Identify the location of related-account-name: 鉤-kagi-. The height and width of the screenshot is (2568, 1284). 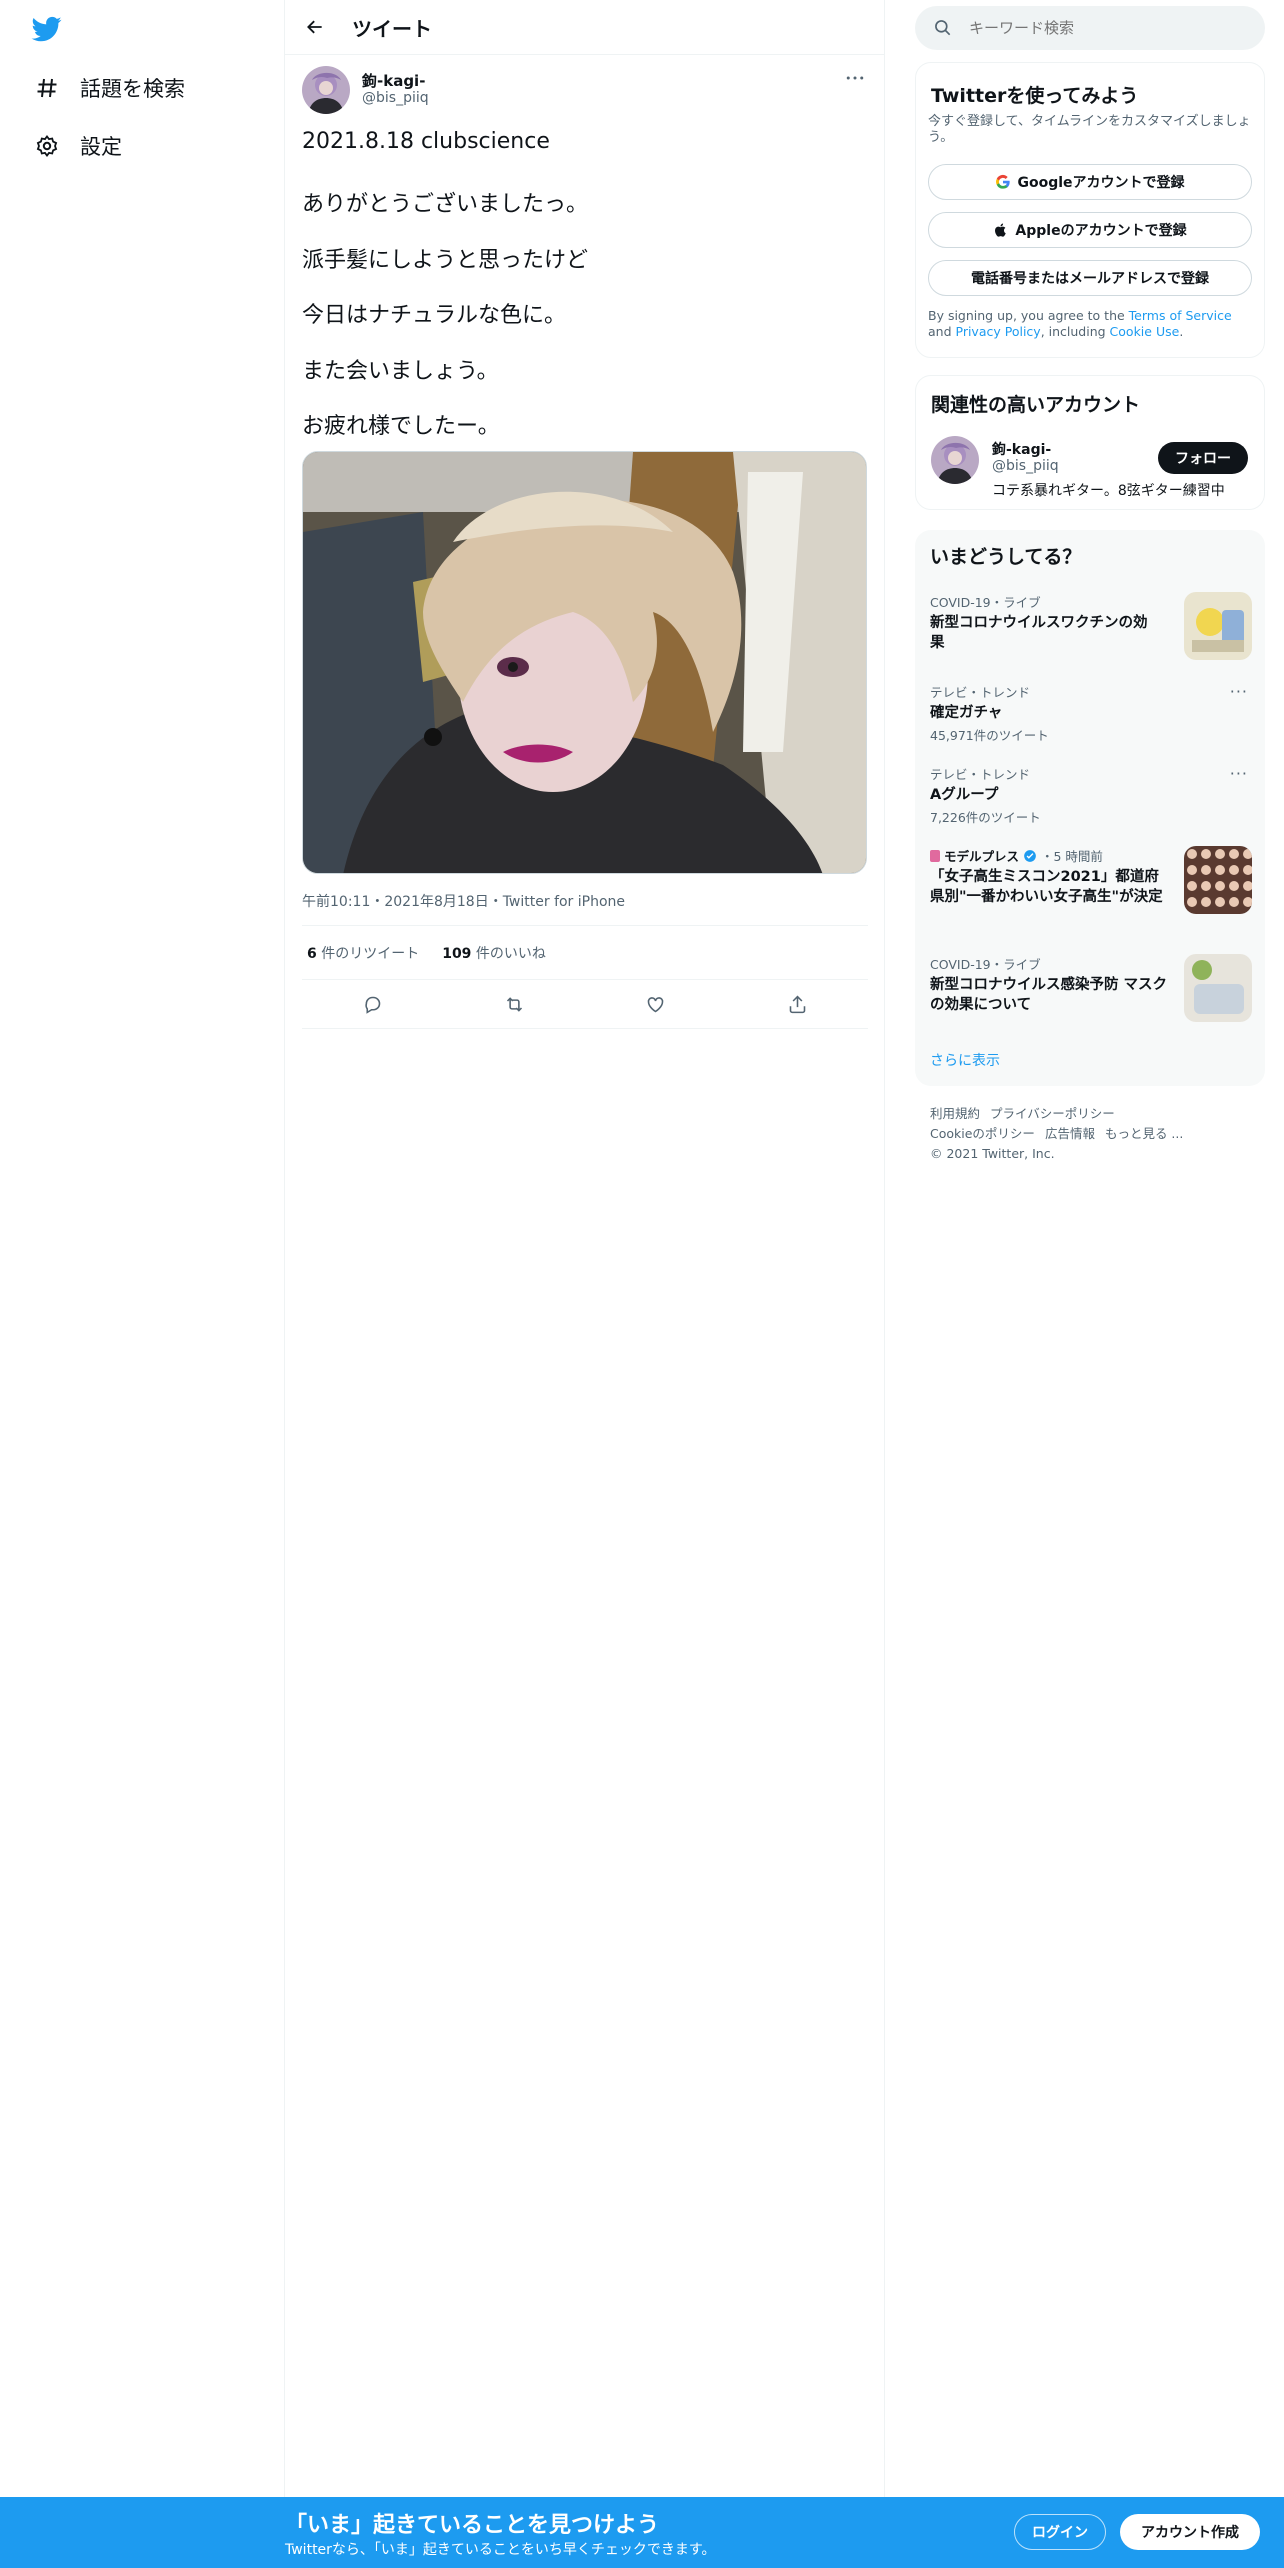
(1021, 449).